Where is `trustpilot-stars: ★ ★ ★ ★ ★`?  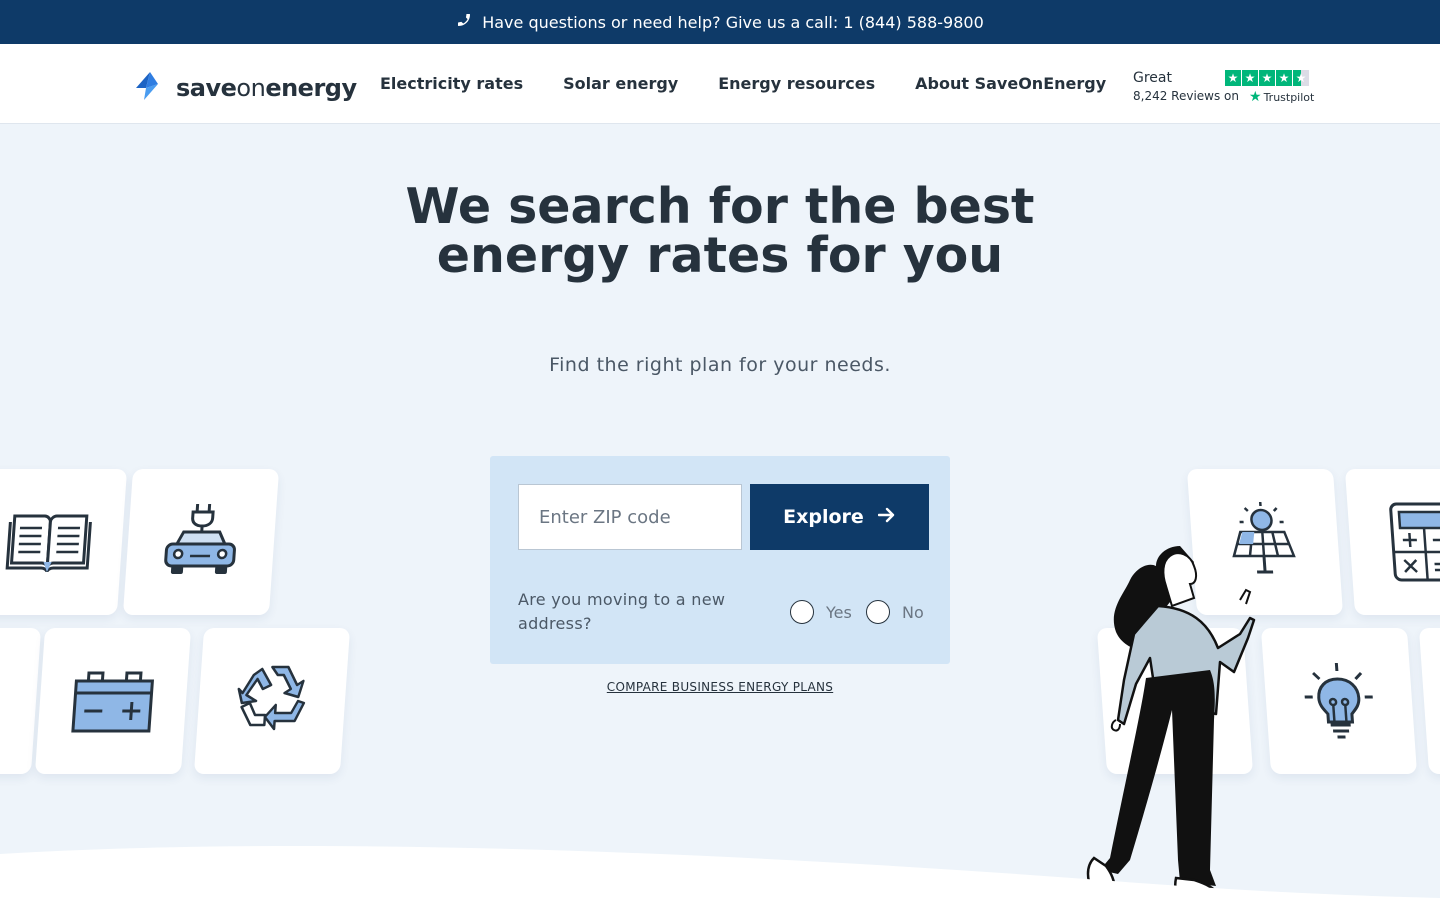 trustpilot-stars: ★ ★ ★ ★ ★ is located at coordinates (1267, 78).